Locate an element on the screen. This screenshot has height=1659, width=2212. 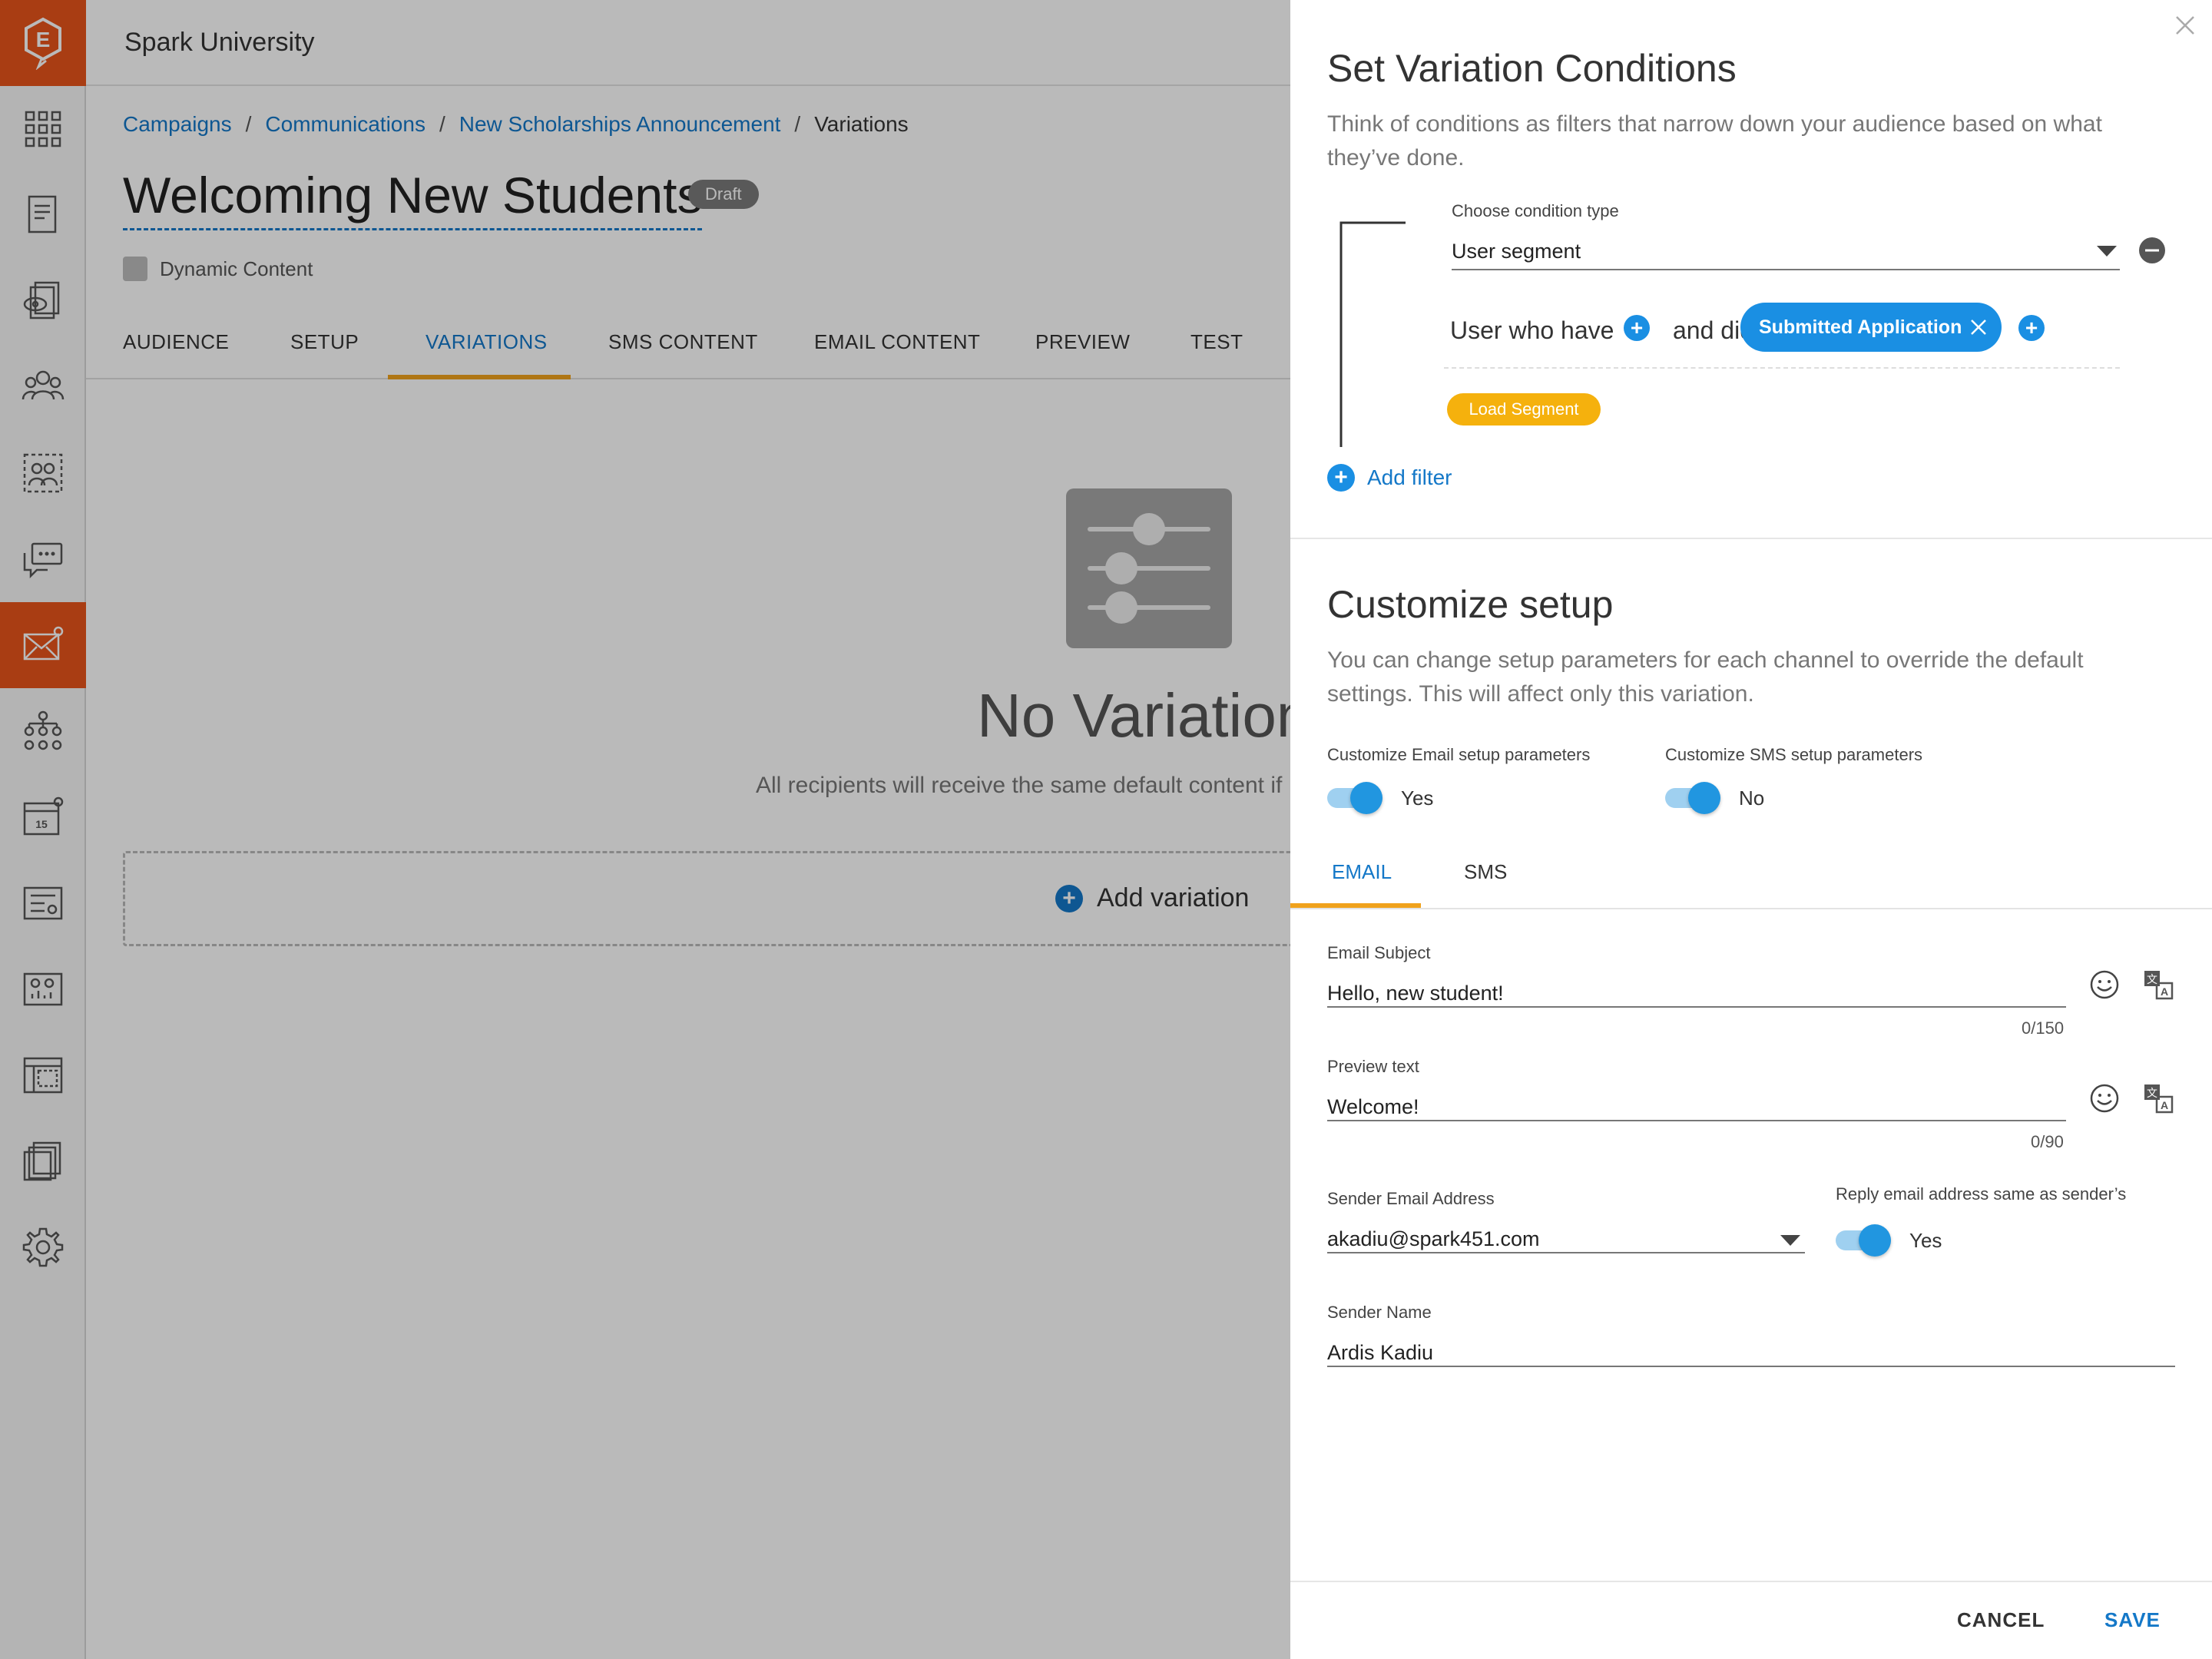
save-button: SAVE is located at coordinates (2132, 1620).